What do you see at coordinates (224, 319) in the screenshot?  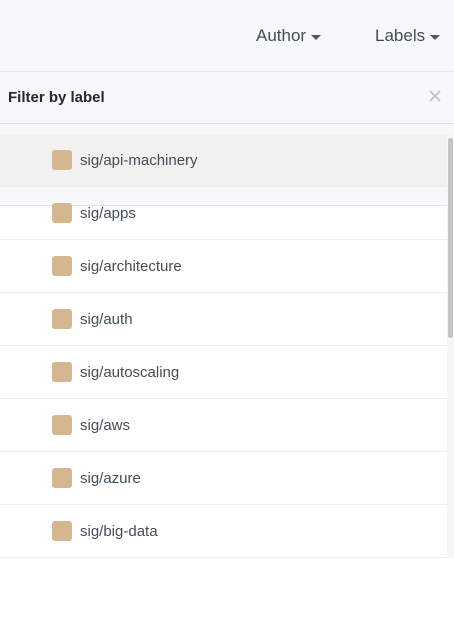 I see `label-item: sig/auth` at bounding box center [224, 319].